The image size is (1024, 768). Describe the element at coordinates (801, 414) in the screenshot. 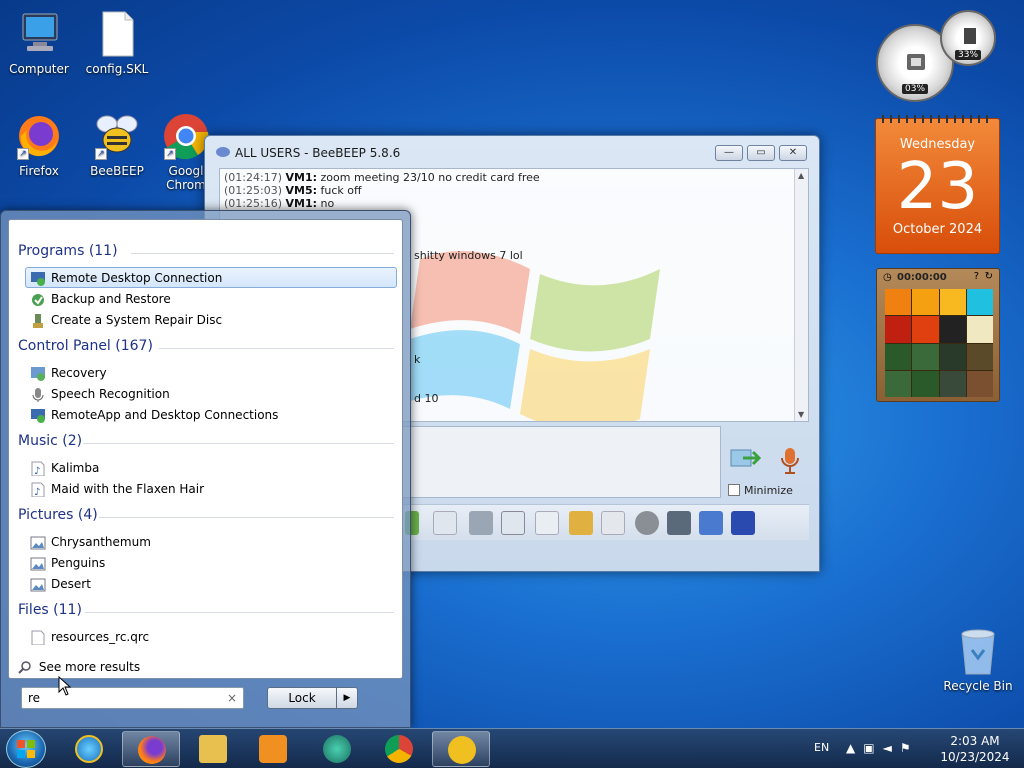

I see `scroll-down-icon: ▼` at that location.